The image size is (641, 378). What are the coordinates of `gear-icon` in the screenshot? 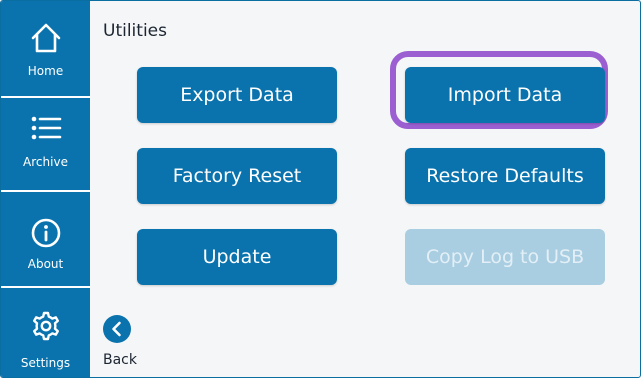 It's located at (45, 328).